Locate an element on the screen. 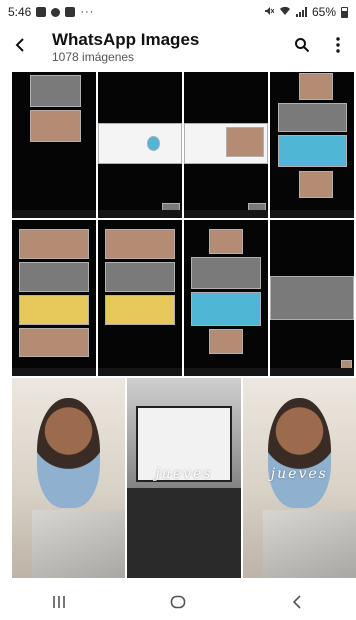 This screenshot has height=620, width=356. back-arrow-icon is located at coordinates (20, 47).